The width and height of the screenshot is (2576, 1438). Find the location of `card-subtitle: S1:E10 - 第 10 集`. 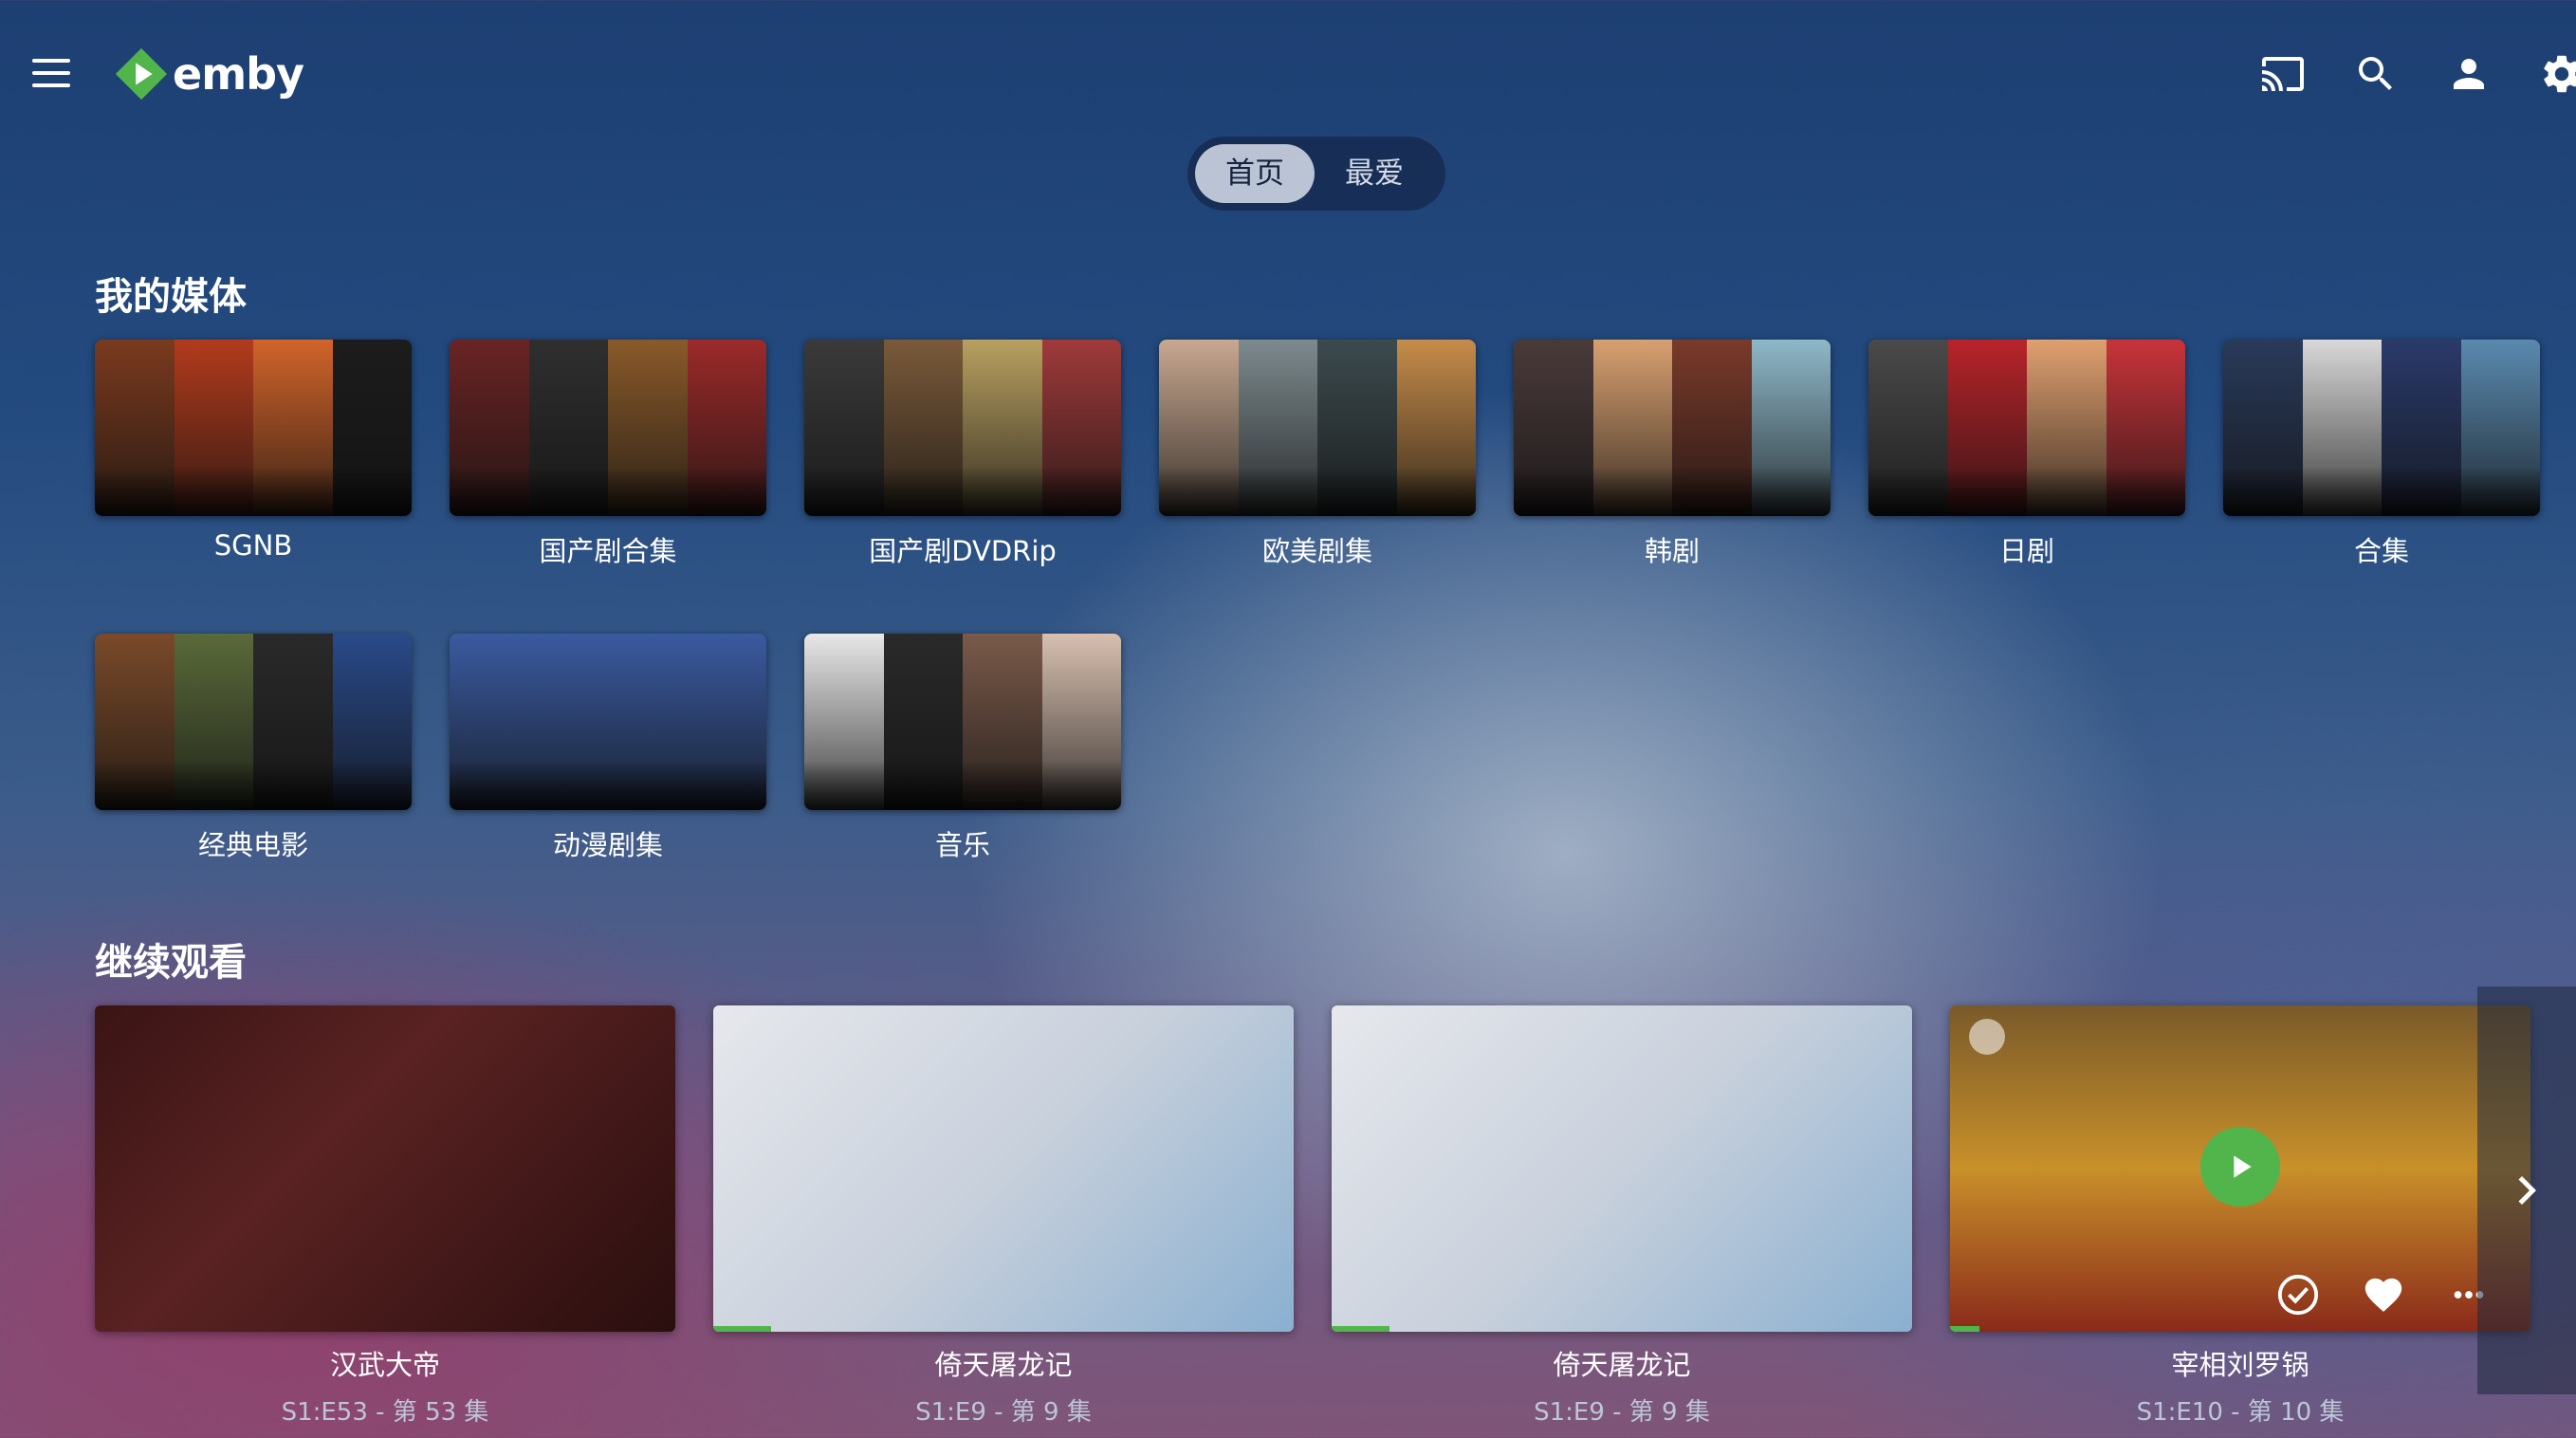

card-subtitle: S1:E10 - 第 10 集 is located at coordinates (2240, 1413).